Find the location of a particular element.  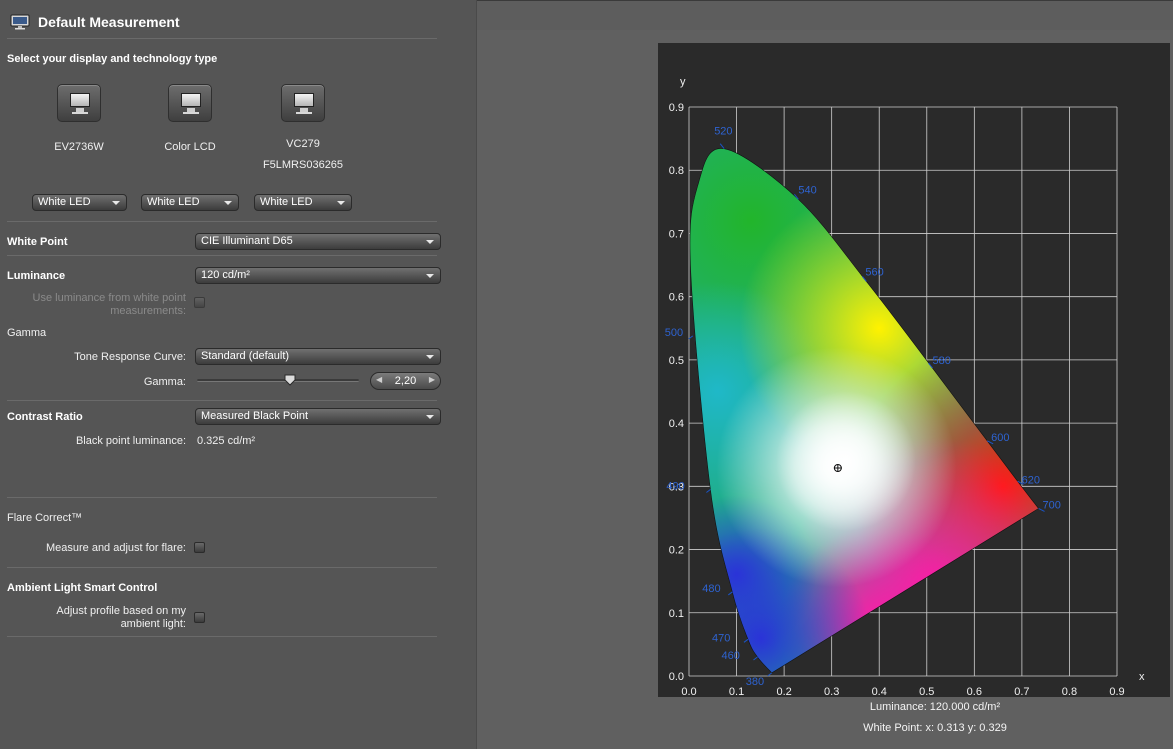

technology-select-color-lcd: White LED is located at coordinates (190, 202).